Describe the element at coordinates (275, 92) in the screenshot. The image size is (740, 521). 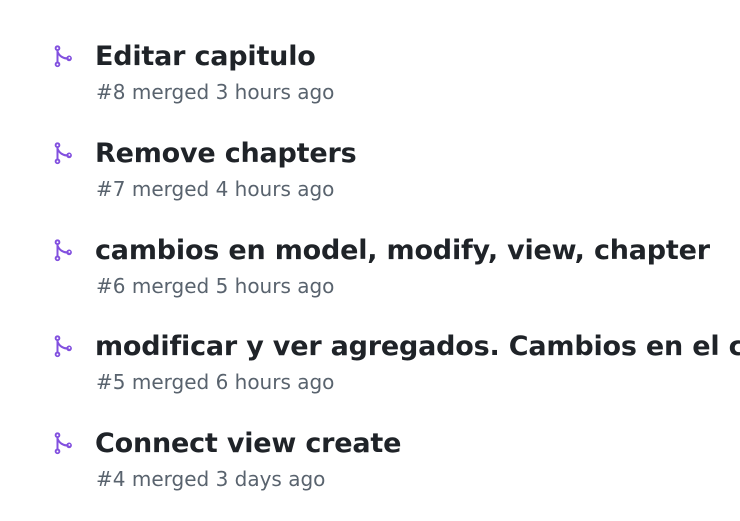
I see `pull-request-time: 3 hours ago` at that location.